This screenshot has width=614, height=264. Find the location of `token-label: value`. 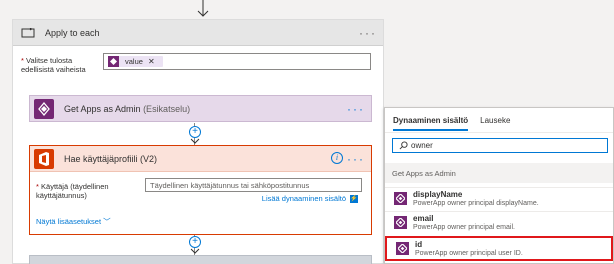

token-label: value is located at coordinates (134, 61).